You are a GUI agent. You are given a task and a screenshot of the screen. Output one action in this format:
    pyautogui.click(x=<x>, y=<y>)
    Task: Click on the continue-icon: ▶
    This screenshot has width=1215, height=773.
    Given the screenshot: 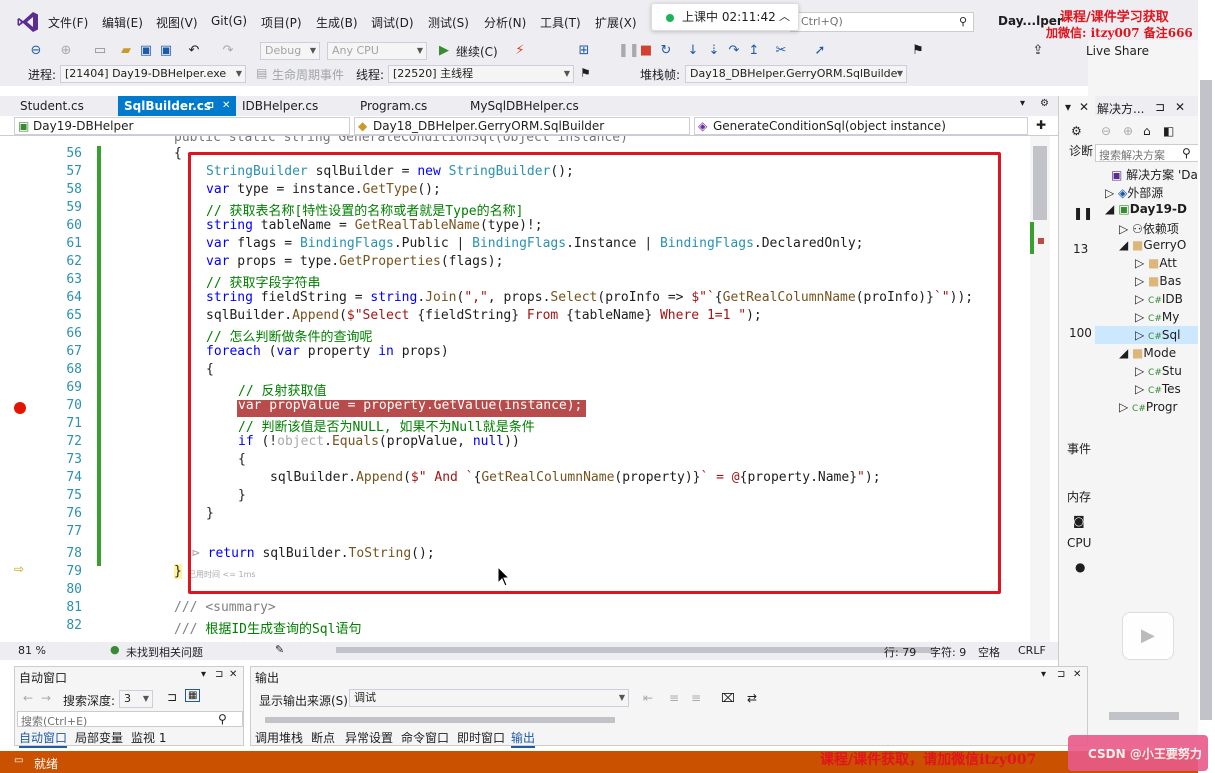 What is the action you would take?
    pyautogui.click(x=444, y=51)
    